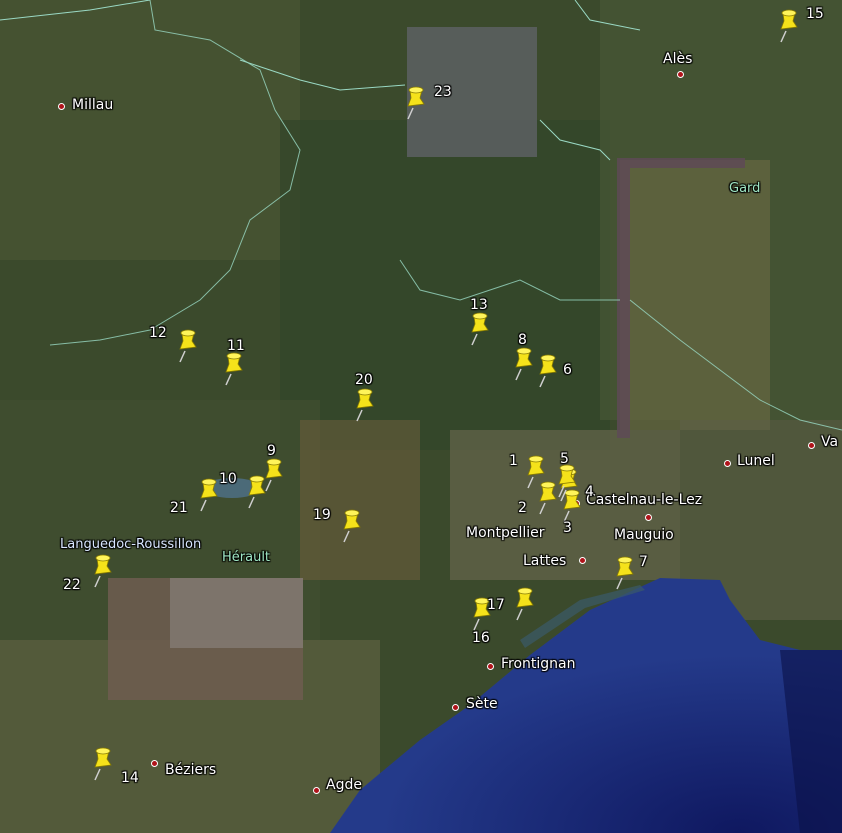 This screenshot has height=833, width=842. Describe the element at coordinates (72, 585) in the screenshot. I see `pushpin-label-22: 22` at that location.